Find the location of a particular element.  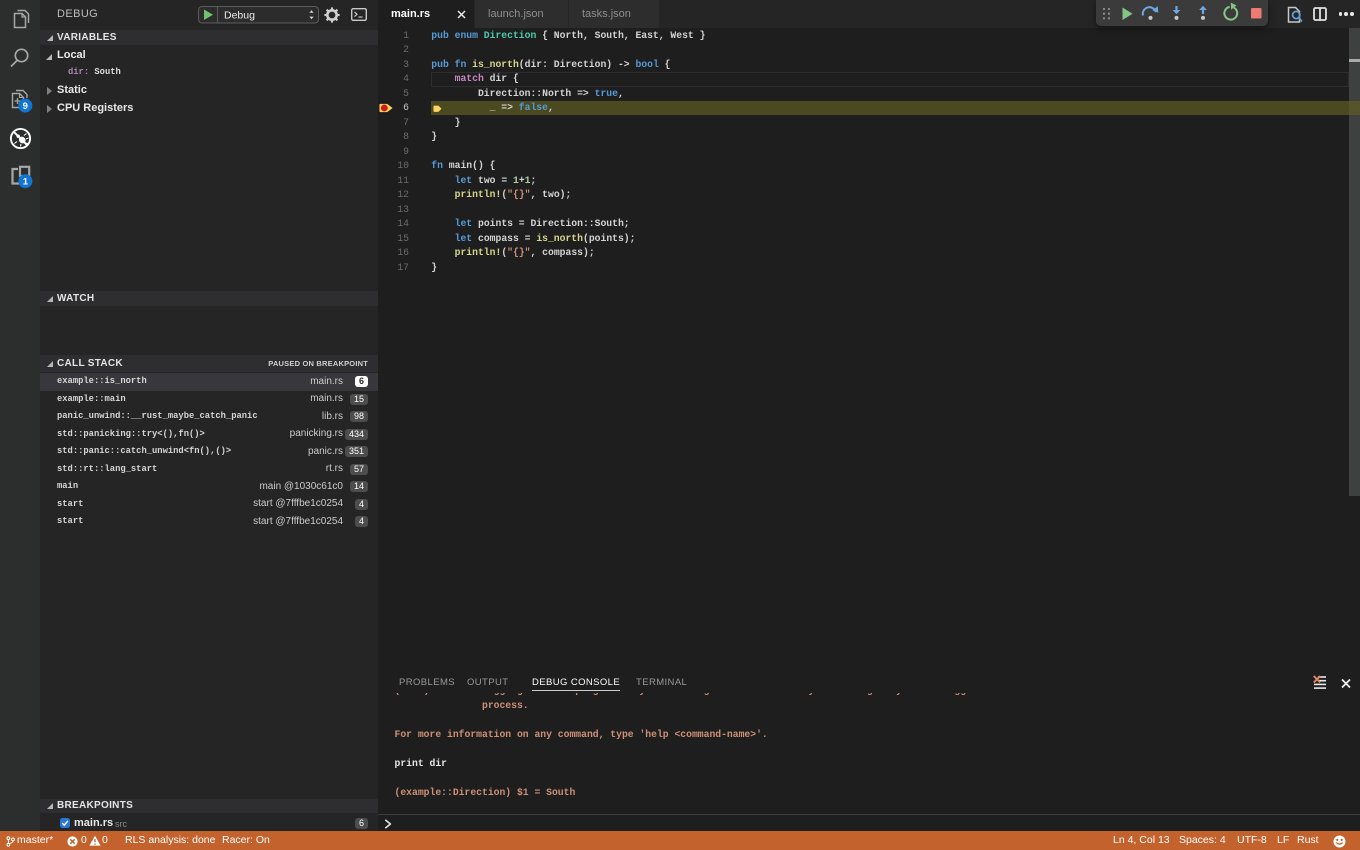

svg-text: 1 is located at coordinates (26, 182).